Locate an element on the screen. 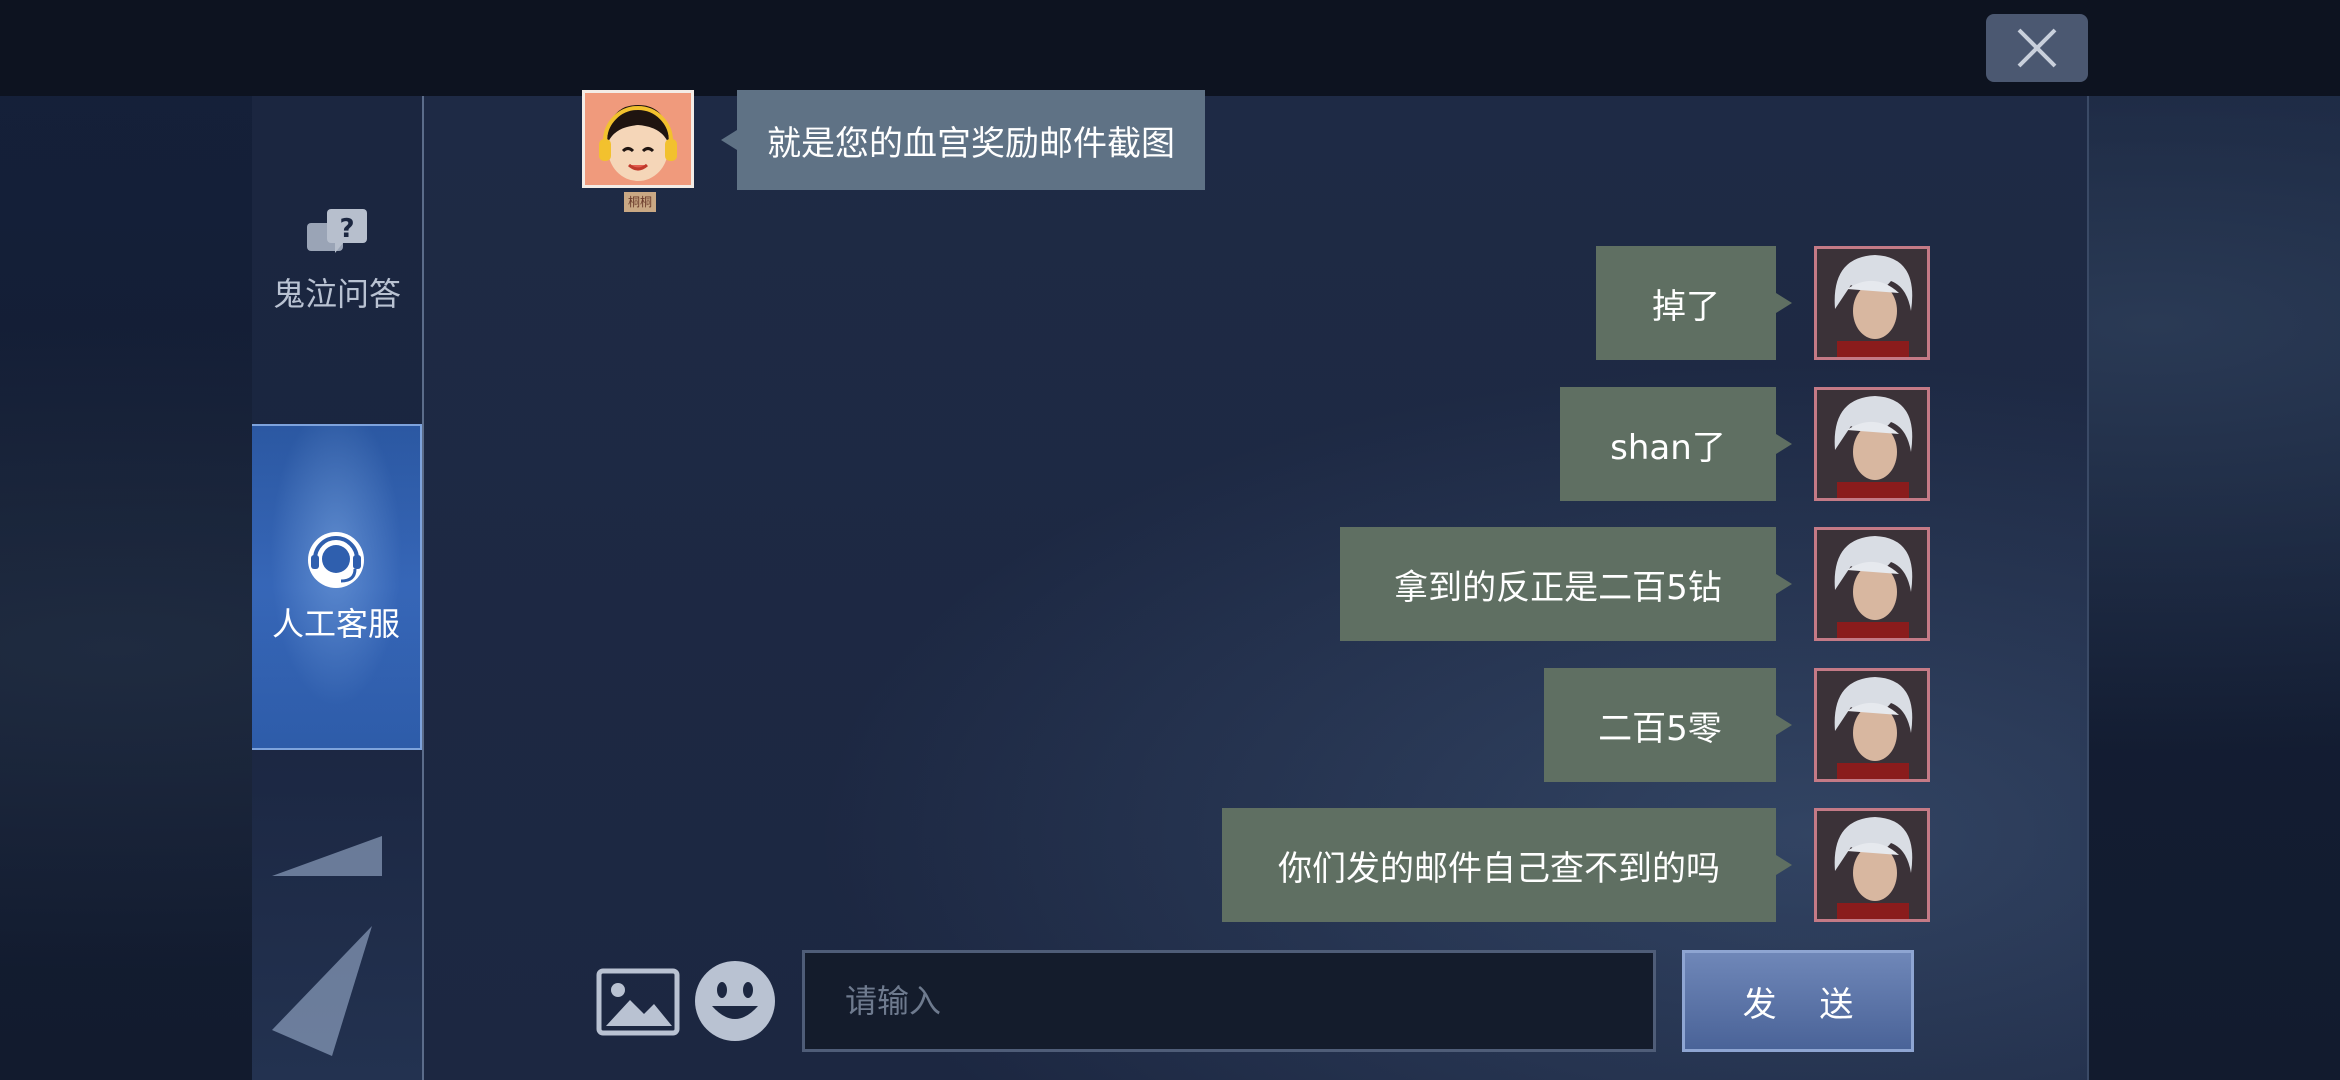  user-message-bubble: shan了 is located at coordinates (1676, 444).